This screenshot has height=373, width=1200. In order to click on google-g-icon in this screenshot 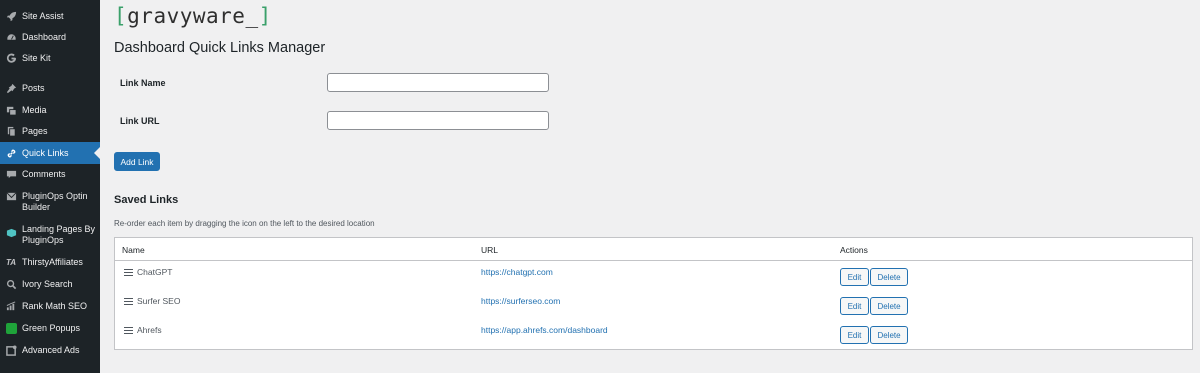, I will do `click(11, 58)`.